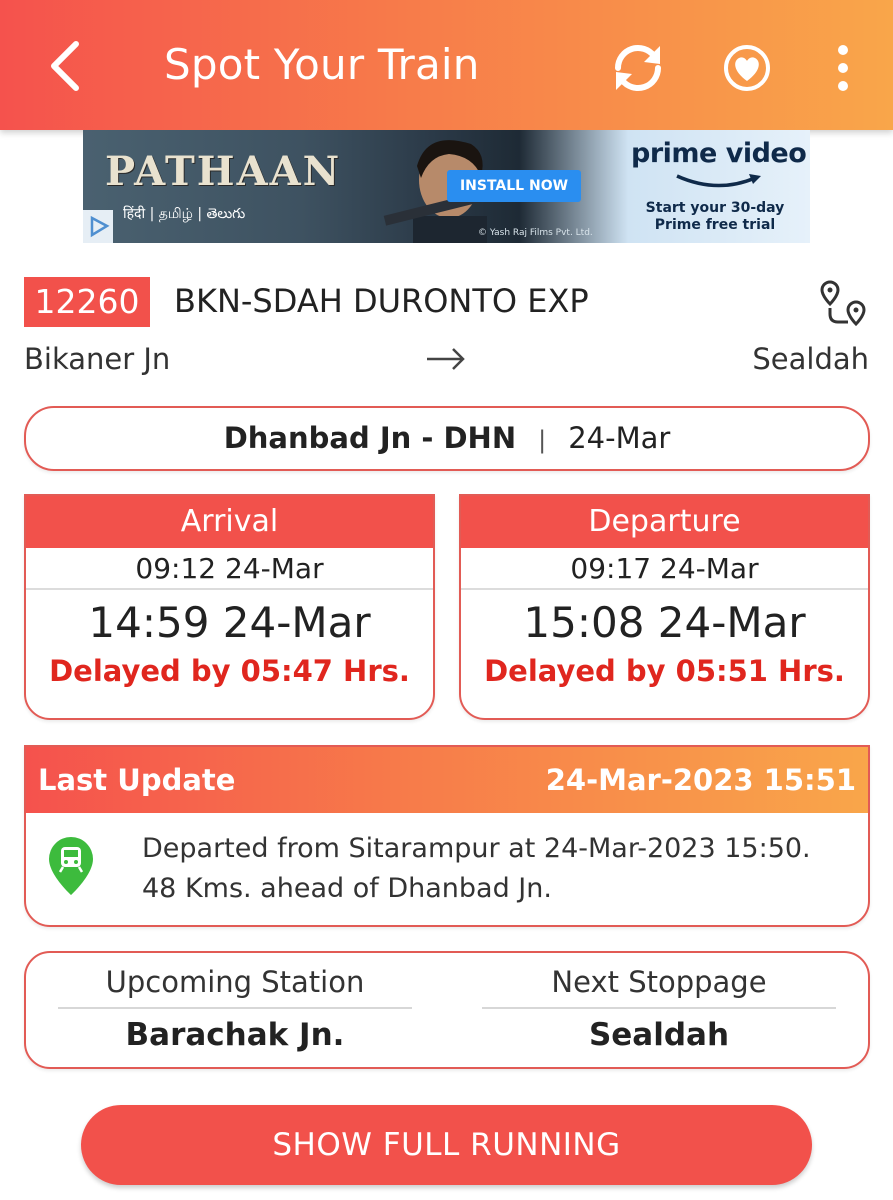 This screenshot has height=1200, width=893. I want to click on arrival-delay: Delayed by 05:47 Hrs., so click(229, 671).